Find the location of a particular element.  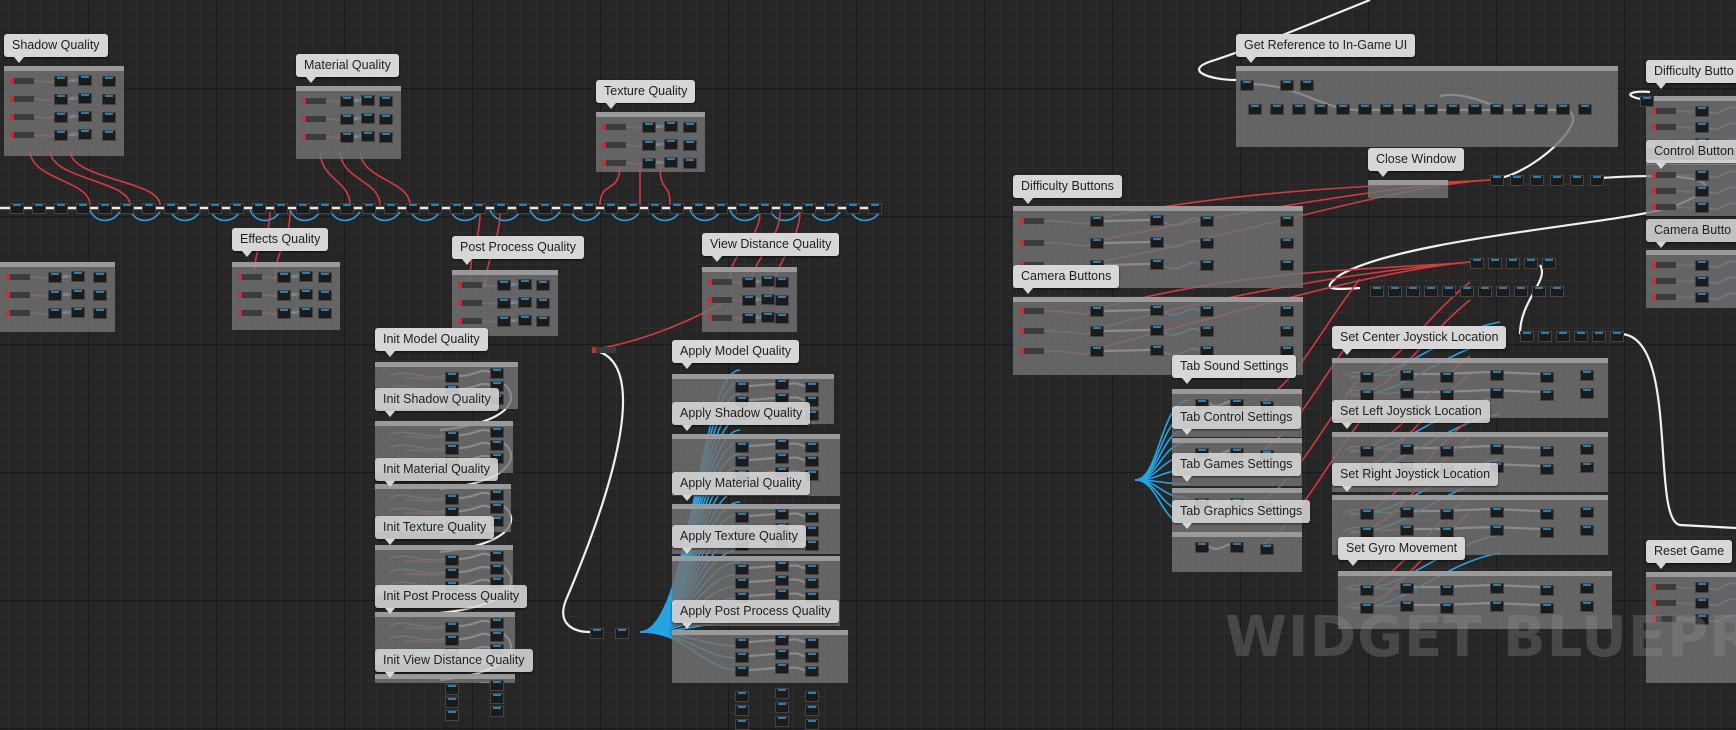

comment-bubble: Apply Material Quality is located at coordinates (741, 483).